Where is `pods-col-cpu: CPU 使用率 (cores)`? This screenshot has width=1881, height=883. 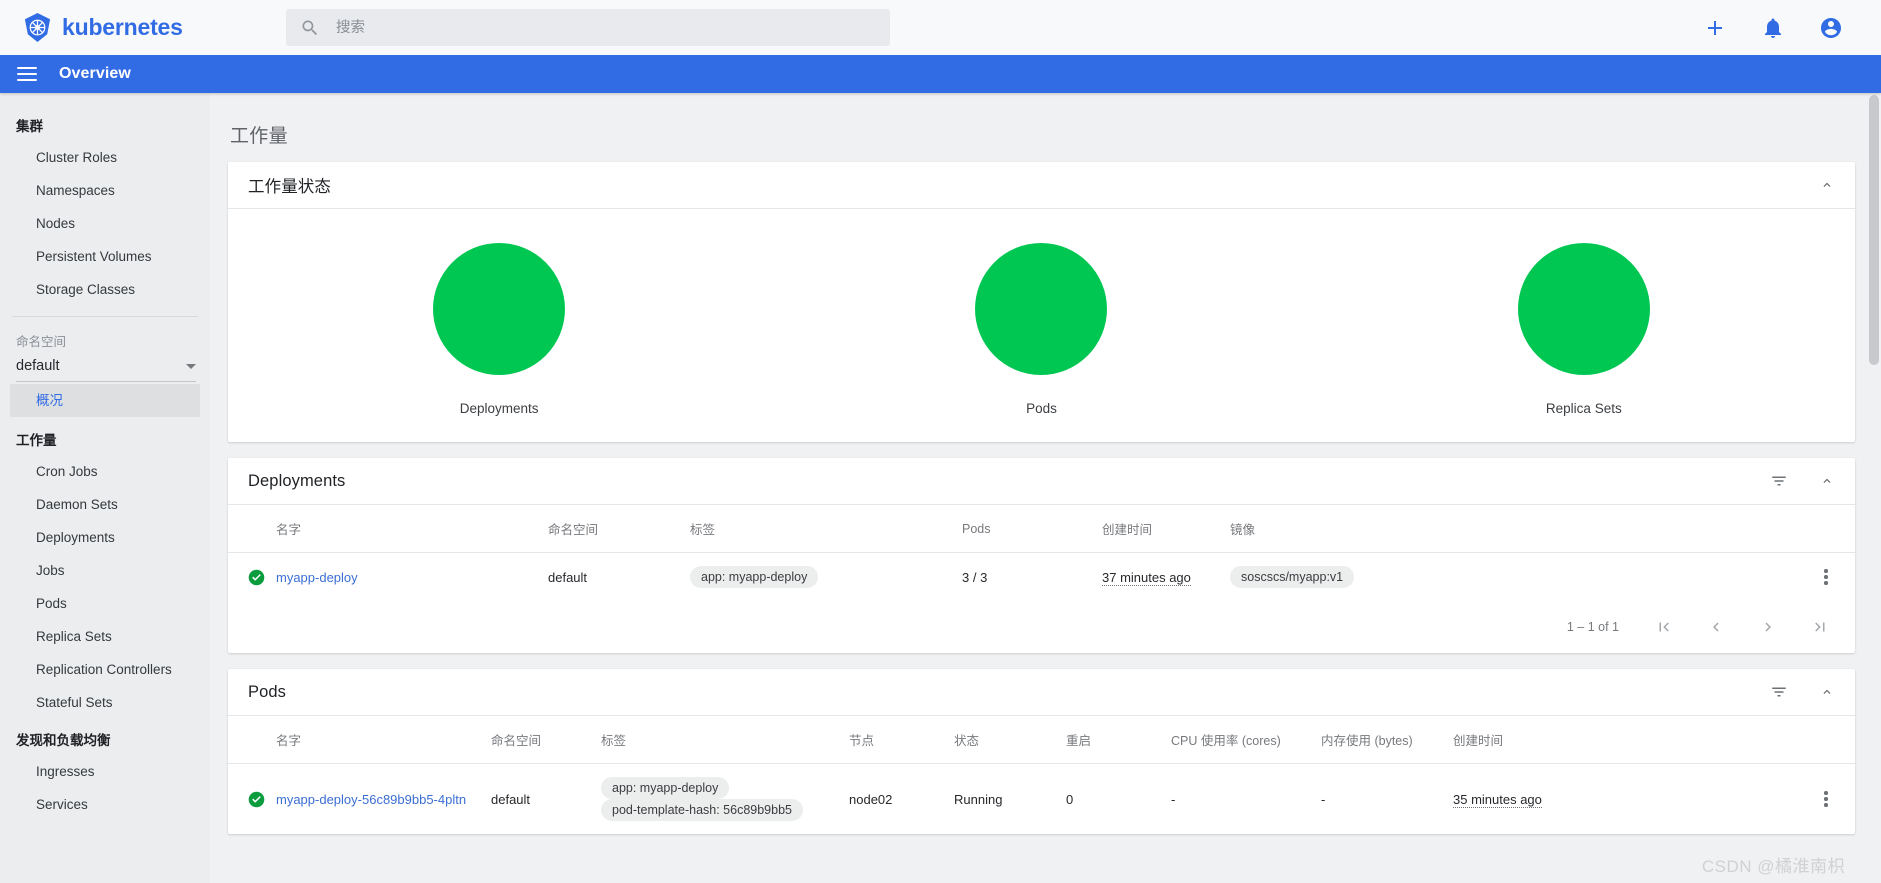
pods-col-cpu: CPU 使用率 (cores) is located at coordinates (1246, 740).